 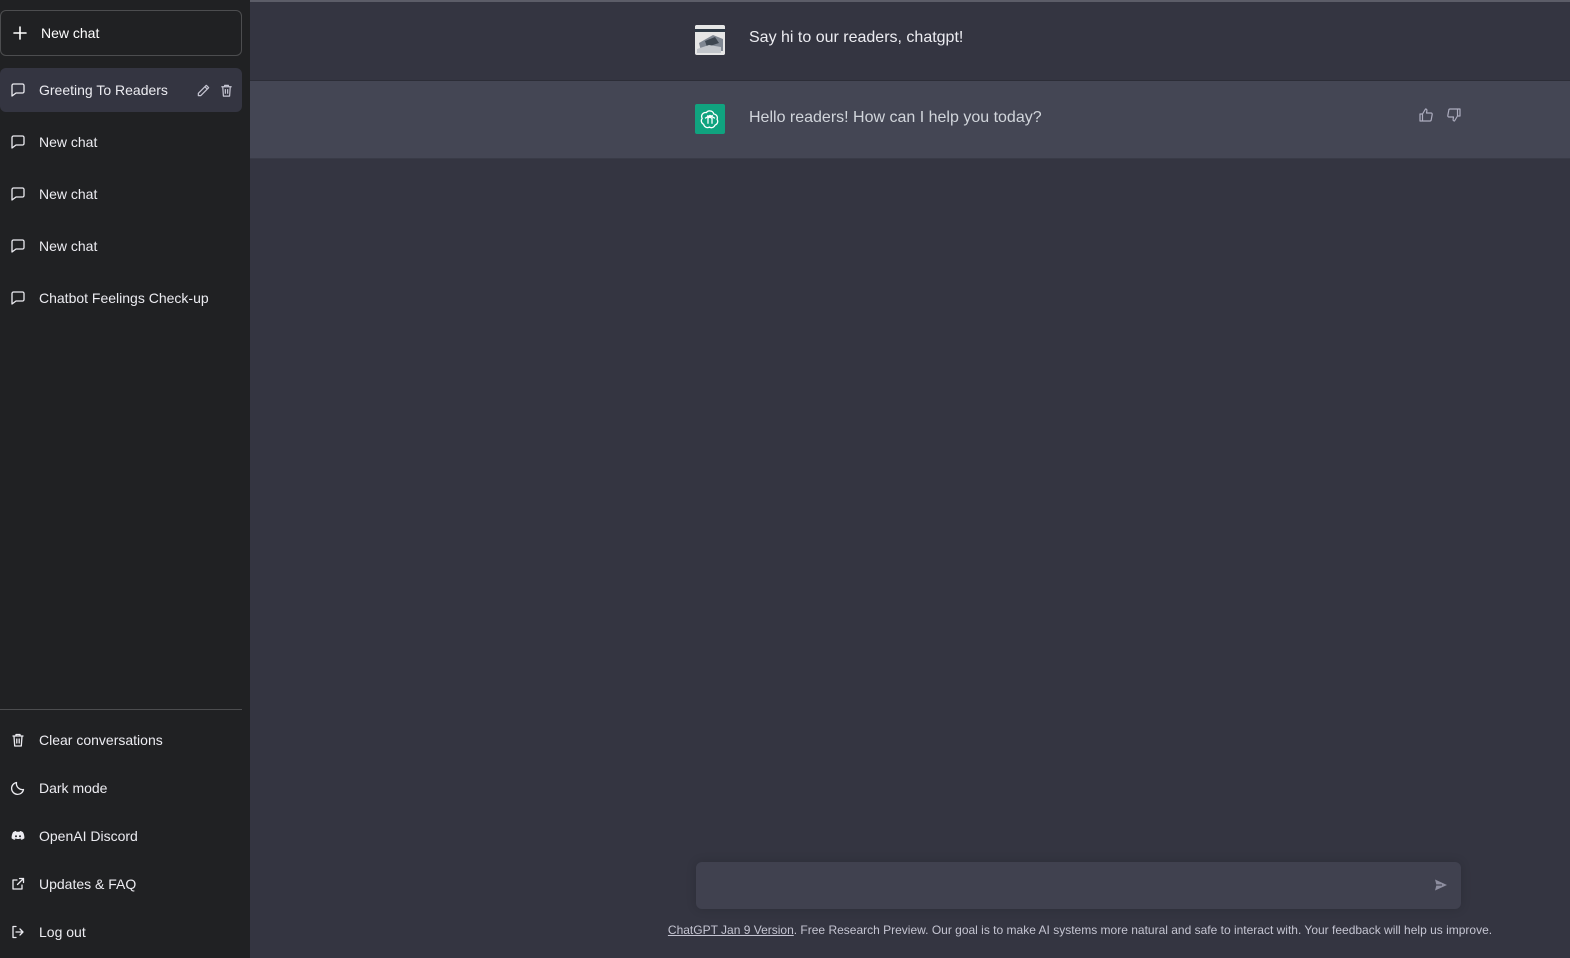 I want to click on logout-icon, so click(x=18, y=932).